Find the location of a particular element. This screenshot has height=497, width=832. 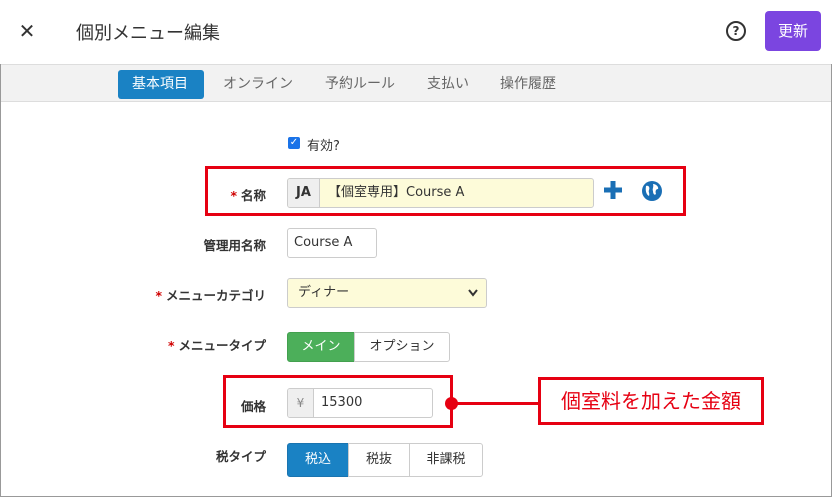

tax-included-button: 税込 is located at coordinates (318, 460).